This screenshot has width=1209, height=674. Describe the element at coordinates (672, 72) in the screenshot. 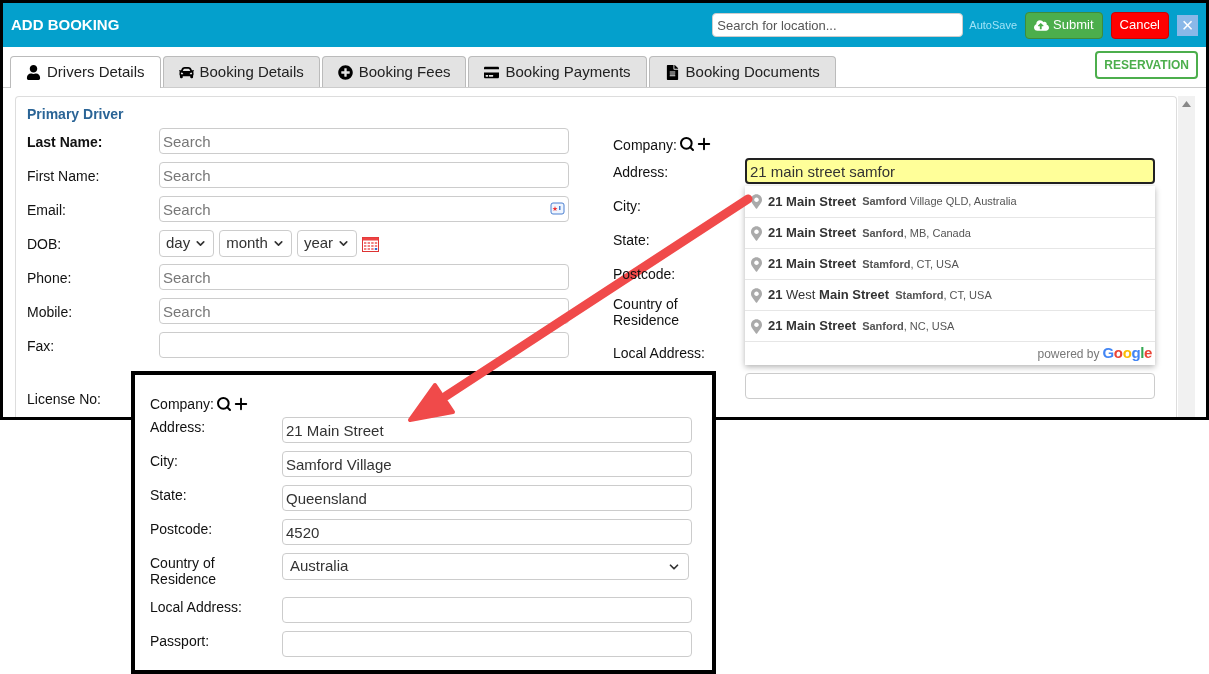

I see `document-icon` at that location.